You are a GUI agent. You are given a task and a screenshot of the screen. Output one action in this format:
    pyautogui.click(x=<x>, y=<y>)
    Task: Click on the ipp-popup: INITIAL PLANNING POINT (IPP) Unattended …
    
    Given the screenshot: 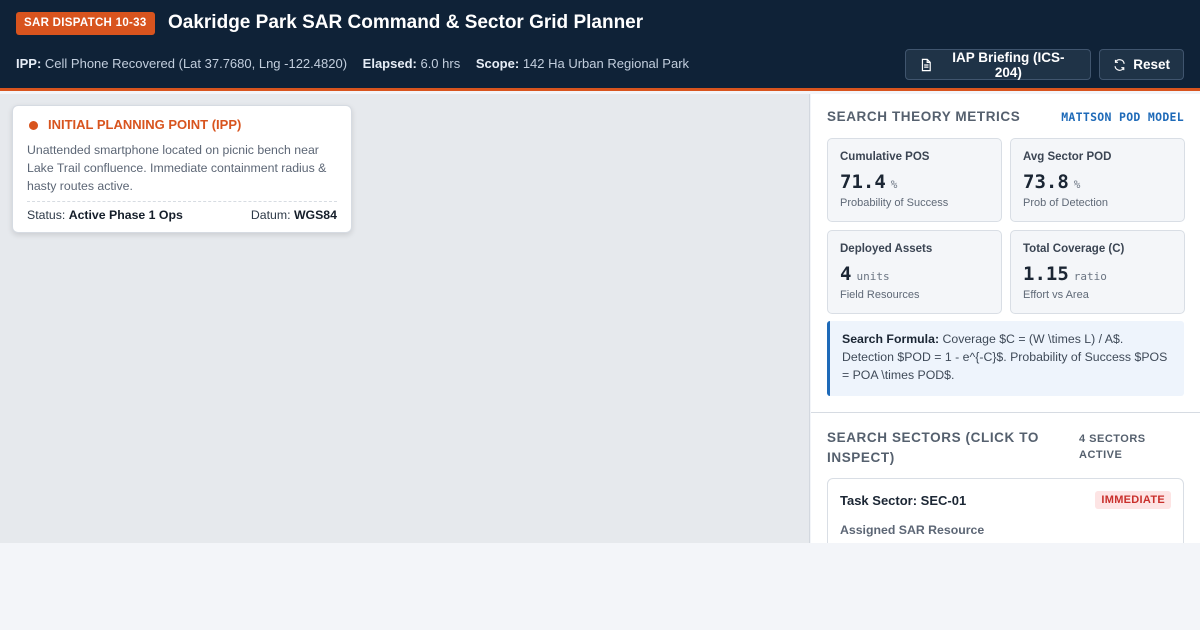 What is the action you would take?
    pyautogui.click(x=182, y=169)
    